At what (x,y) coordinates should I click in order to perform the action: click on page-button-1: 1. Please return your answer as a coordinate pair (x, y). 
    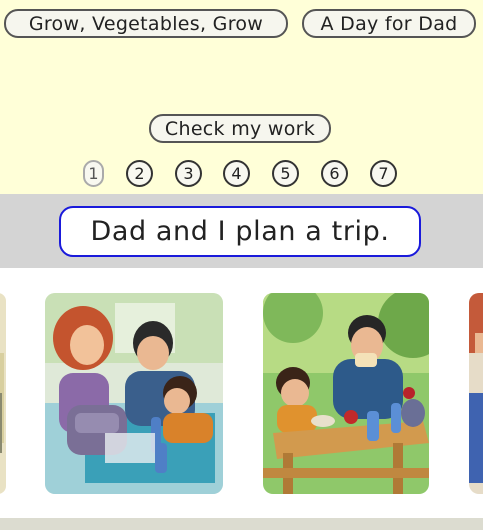
    Looking at the image, I should click on (93, 173).